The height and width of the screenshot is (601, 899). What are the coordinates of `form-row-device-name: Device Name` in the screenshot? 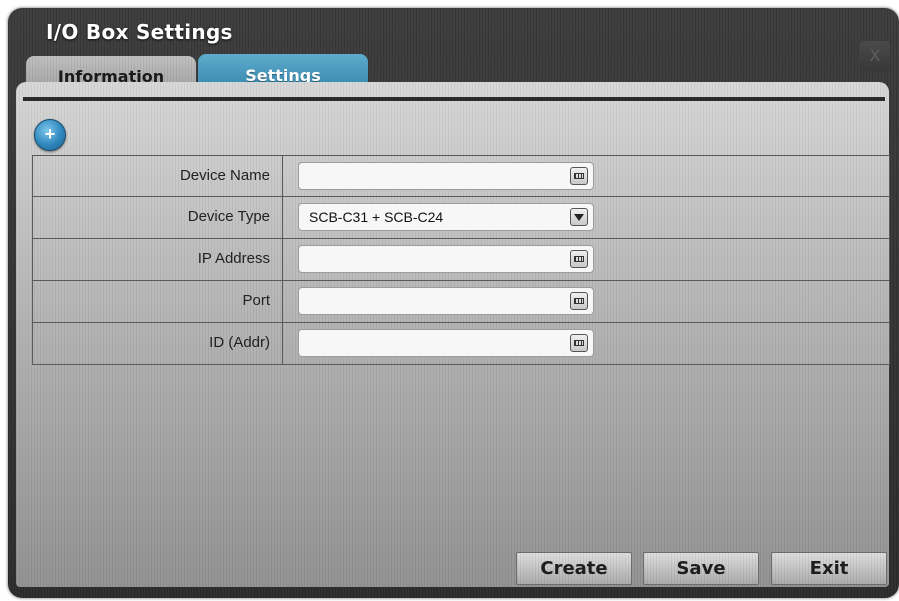 It's located at (461, 176).